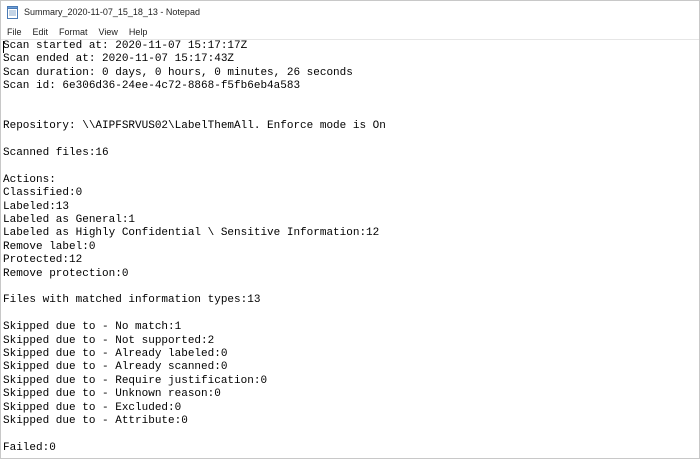 The width and height of the screenshot is (700, 459). Describe the element at coordinates (125, 46) in the screenshot. I see `document-line: Scan started at: 2020-11-07 15:17:17Z` at that location.